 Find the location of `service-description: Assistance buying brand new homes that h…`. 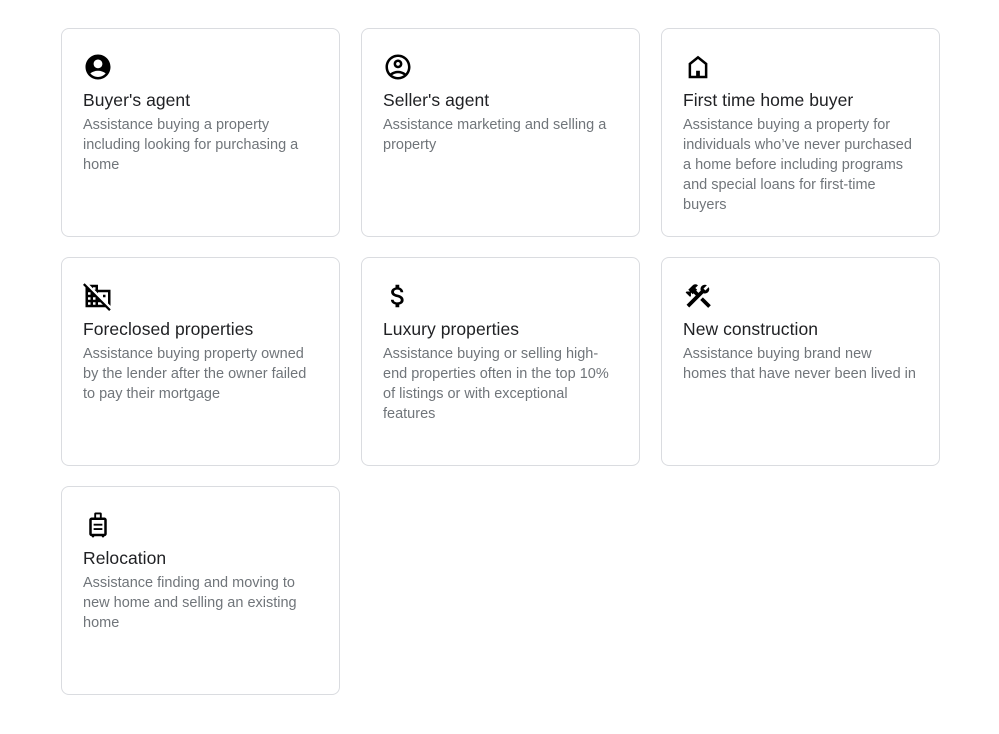

service-description: Assistance buying brand new homes that h… is located at coordinates (799, 364).